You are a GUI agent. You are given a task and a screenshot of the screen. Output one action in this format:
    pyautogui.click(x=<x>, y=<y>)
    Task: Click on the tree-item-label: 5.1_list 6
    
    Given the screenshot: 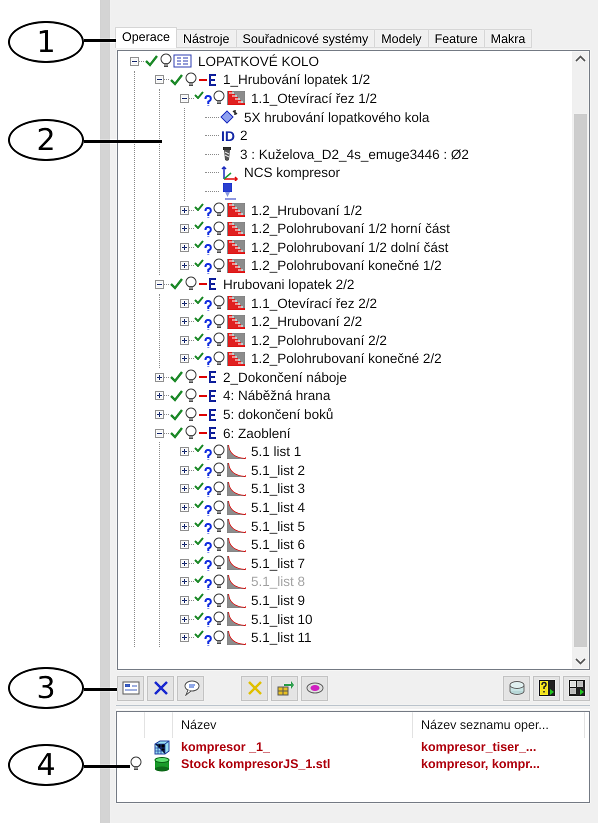 What is the action you would take?
    pyautogui.click(x=278, y=544)
    